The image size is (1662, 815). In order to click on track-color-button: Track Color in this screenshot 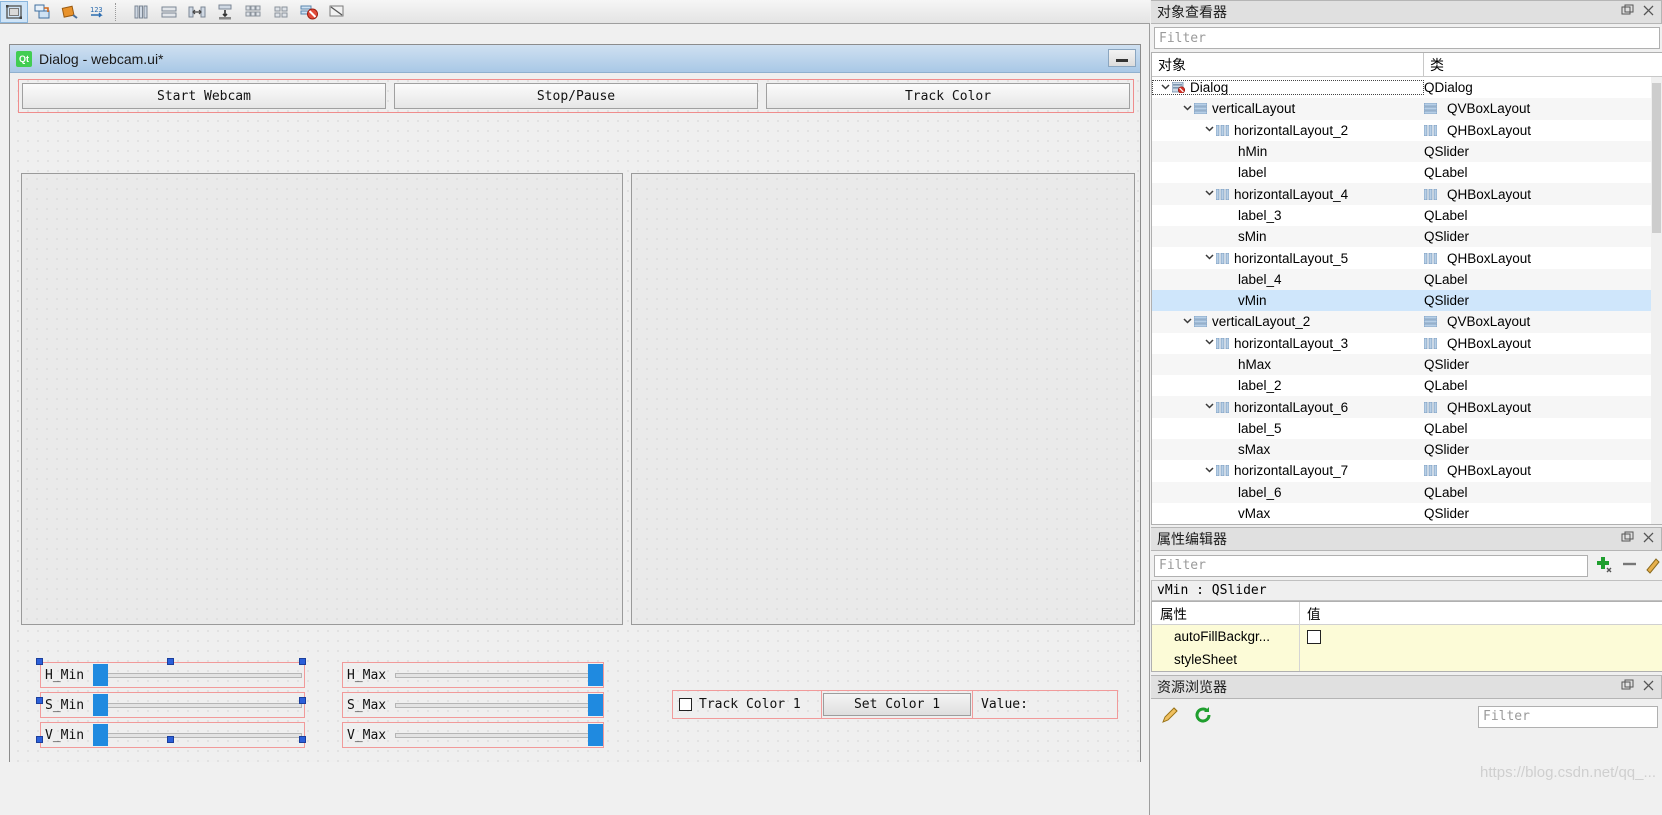, I will do `click(948, 96)`.